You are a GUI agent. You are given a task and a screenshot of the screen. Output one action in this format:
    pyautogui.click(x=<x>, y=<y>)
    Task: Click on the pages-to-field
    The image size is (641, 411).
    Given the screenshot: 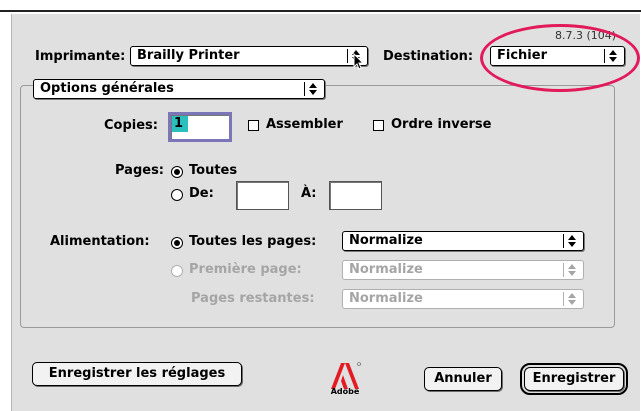 What is the action you would take?
    pyautogui.click(x=355, y=195)
    